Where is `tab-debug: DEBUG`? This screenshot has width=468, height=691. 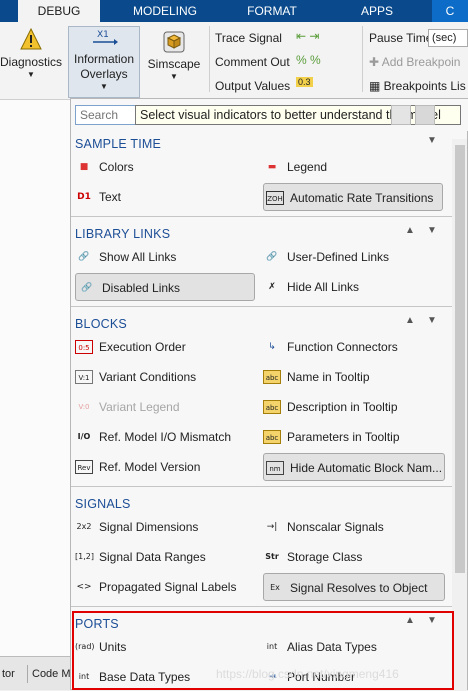
tab-debug: DEBUG is located at coordinates (59, 11).